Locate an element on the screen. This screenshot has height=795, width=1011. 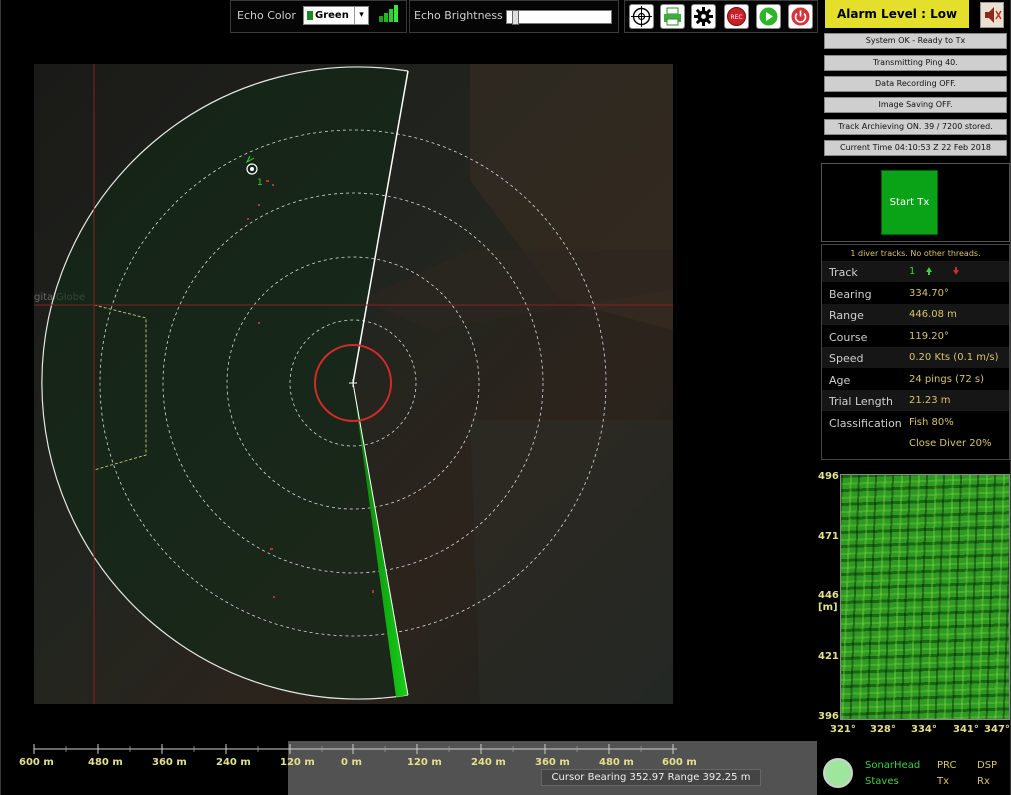
info-key: Course is located at coordinates (848, 337).